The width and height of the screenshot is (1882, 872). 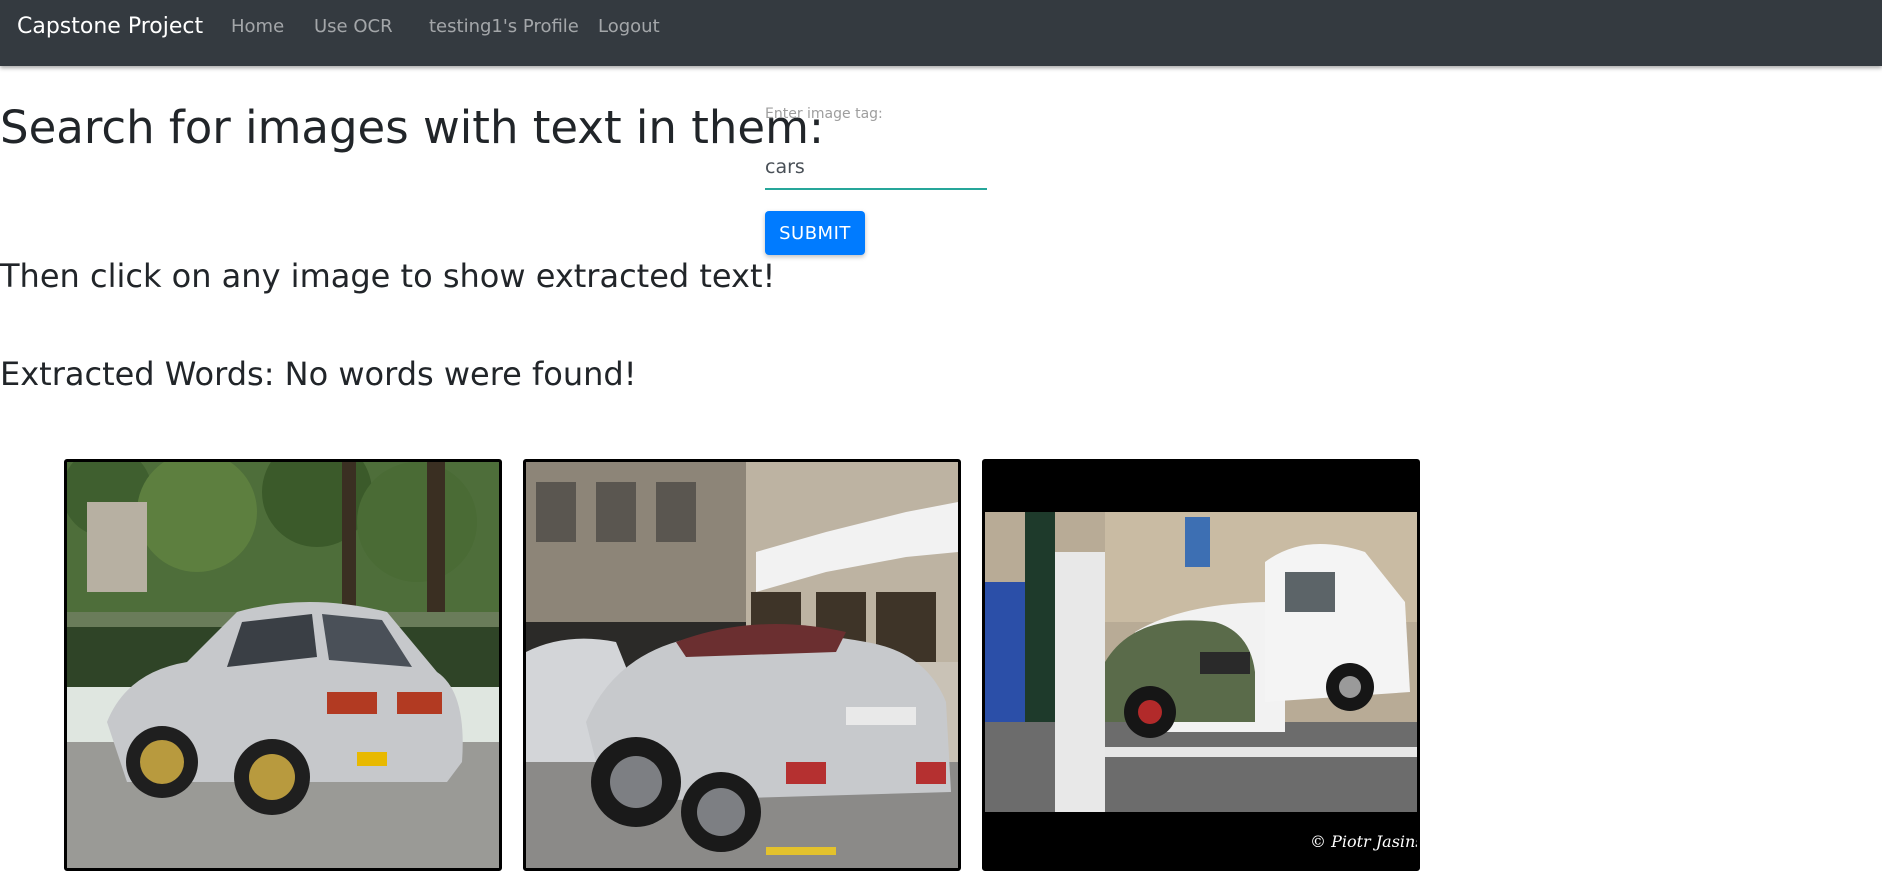 I want to click on nav-home-link: Home, so click(x=257, y=27).